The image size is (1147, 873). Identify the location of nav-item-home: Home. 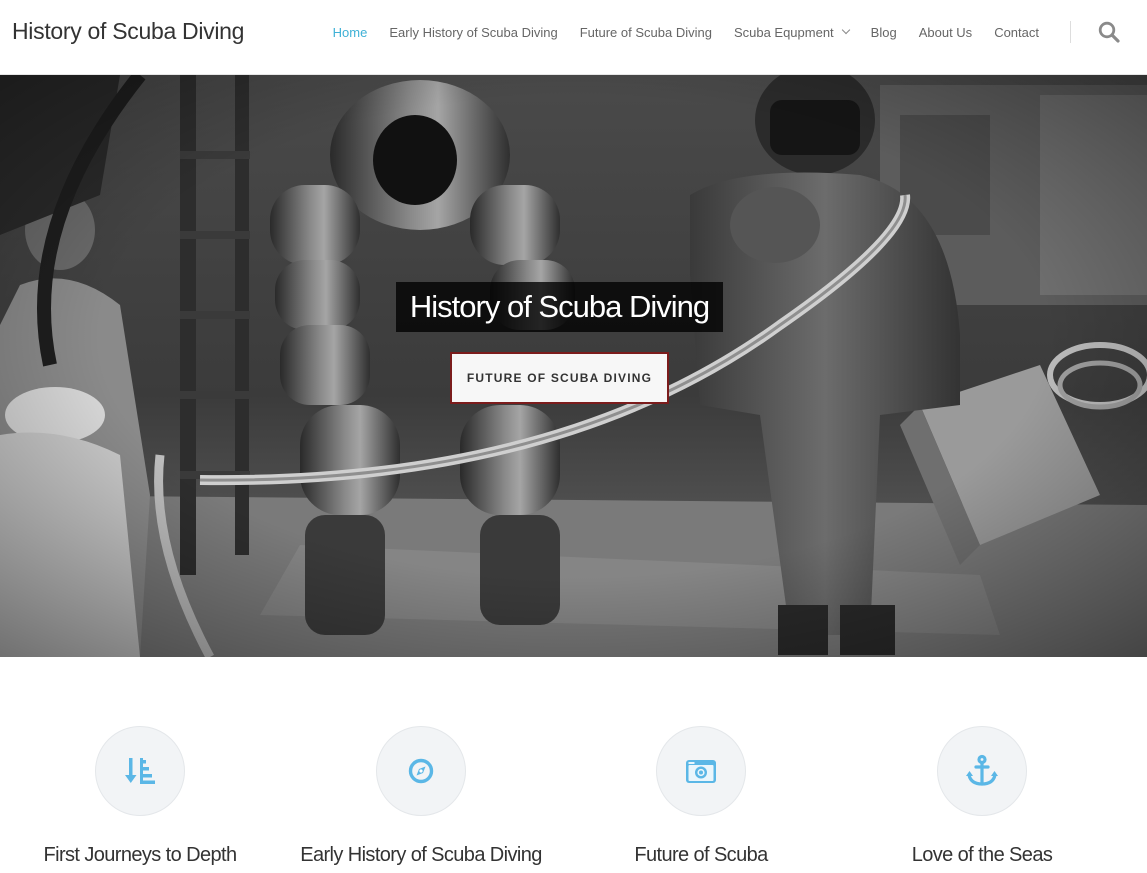
(350, 32).